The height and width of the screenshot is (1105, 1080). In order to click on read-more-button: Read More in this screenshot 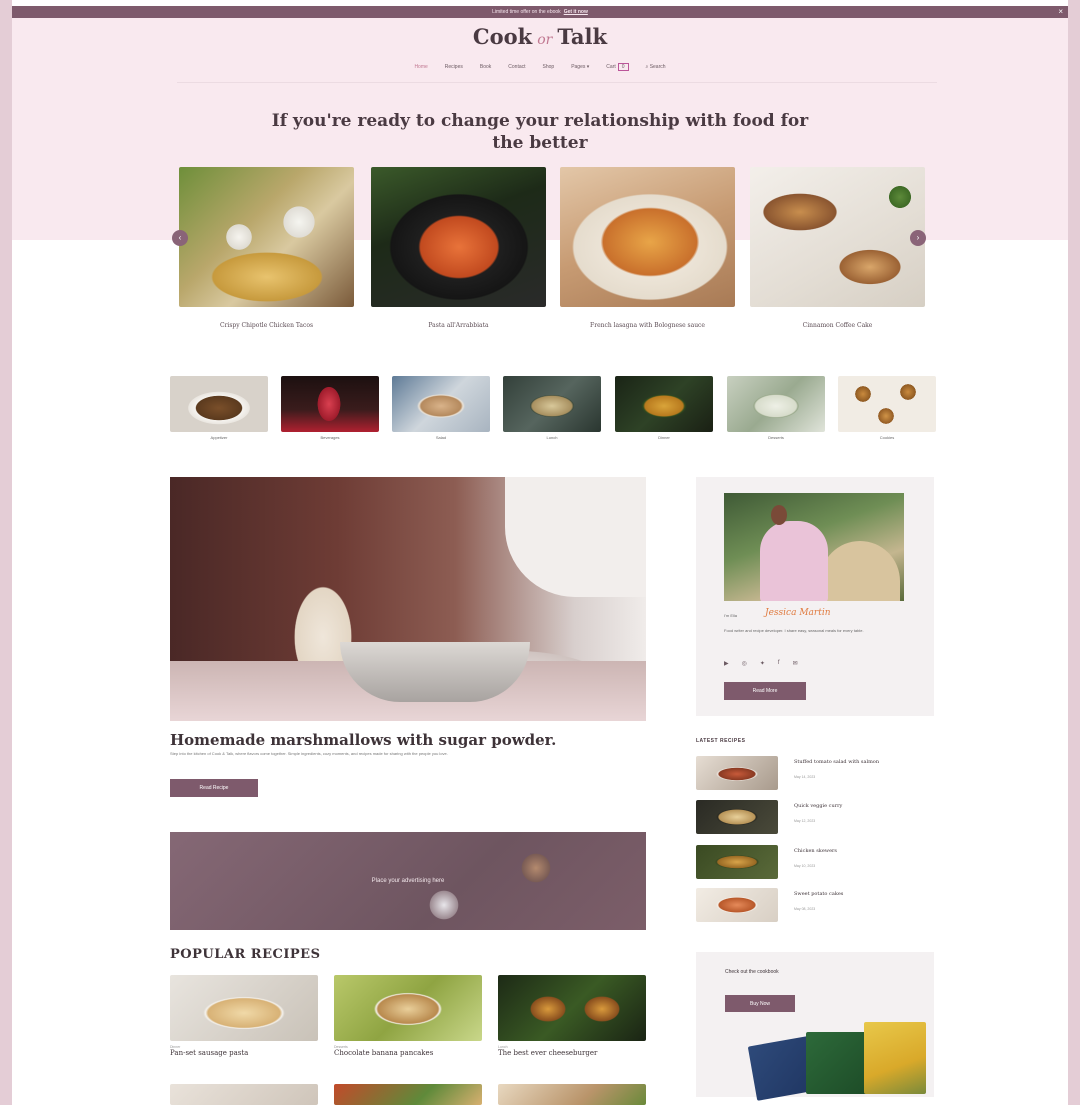, I will do `click(765, 691)`.